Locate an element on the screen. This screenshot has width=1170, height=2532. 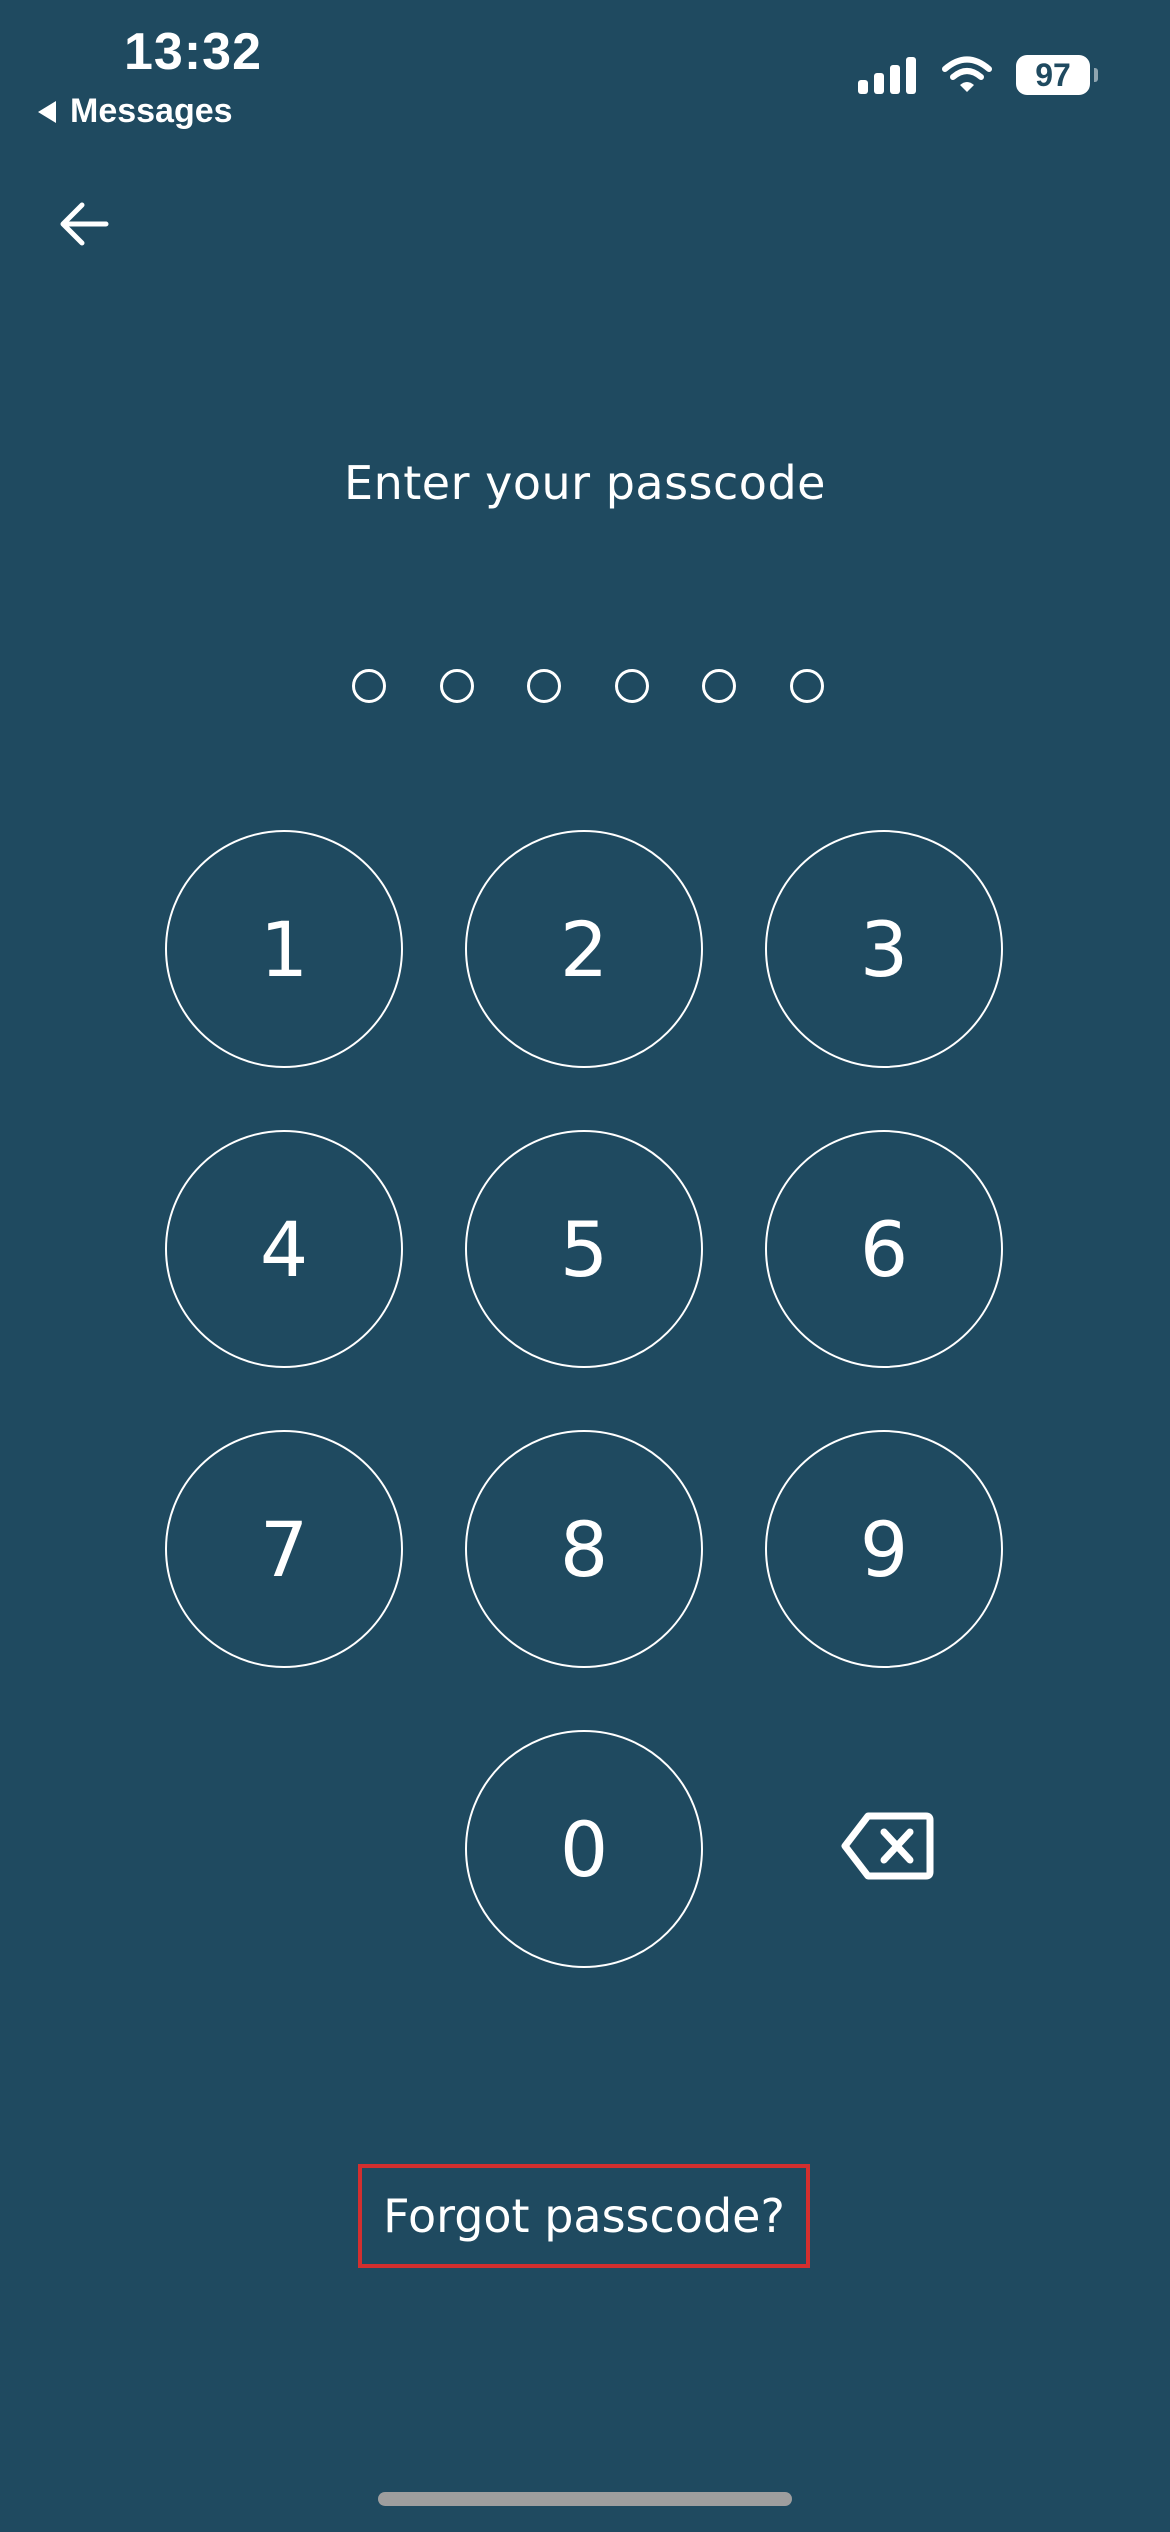
key-6: 6 is located at coordinates (884, 1249).